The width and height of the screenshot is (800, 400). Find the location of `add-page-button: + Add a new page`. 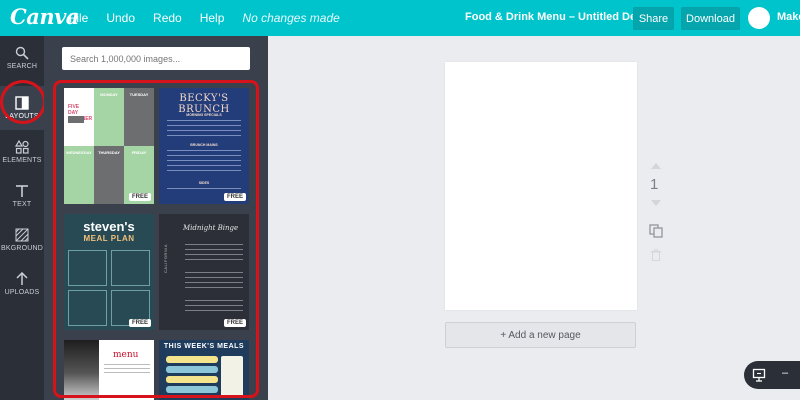

add-page-button: + Add a new page is located at coordinates (540, 335).